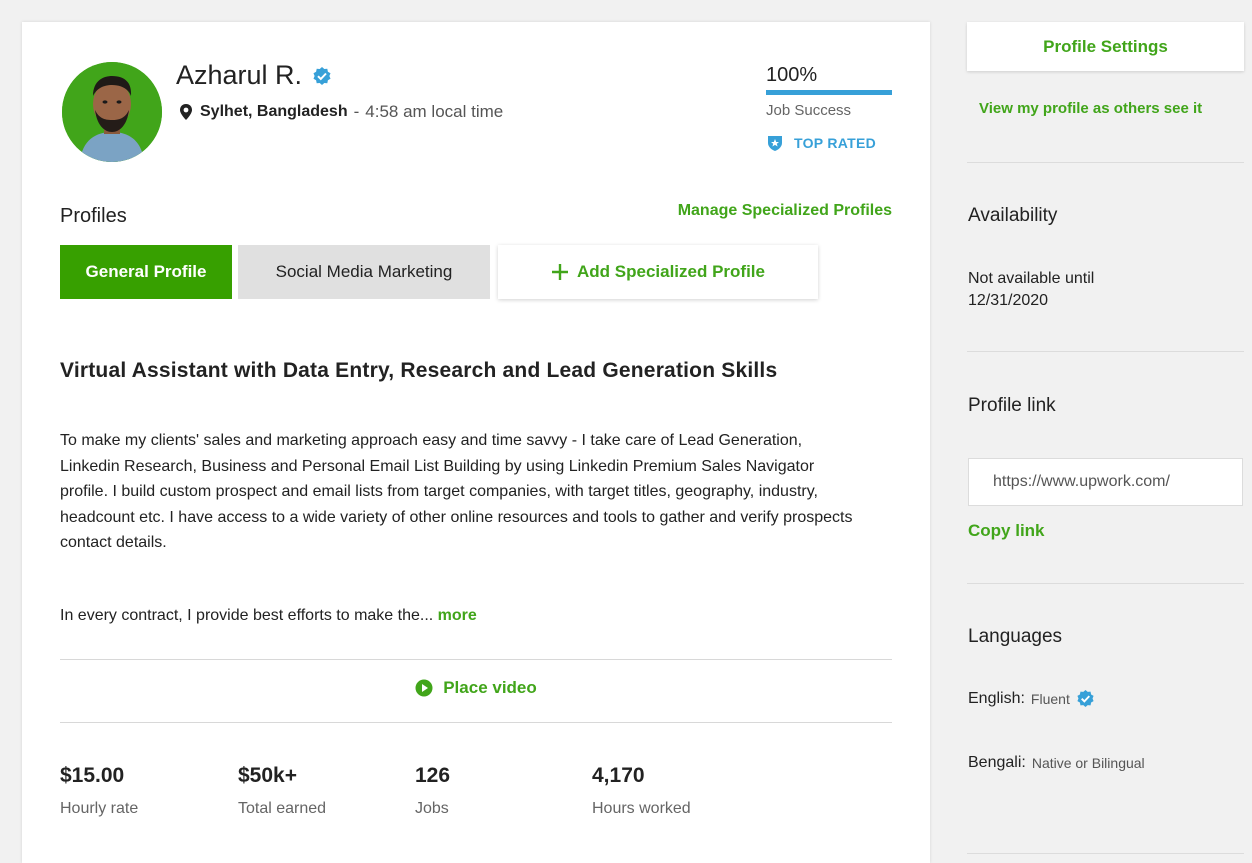  I want to click on top-rated-label: TOP RATED, so click(835, 143).